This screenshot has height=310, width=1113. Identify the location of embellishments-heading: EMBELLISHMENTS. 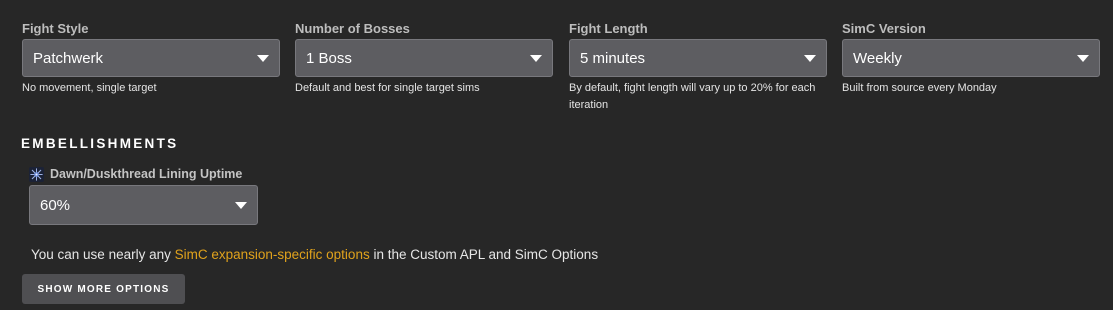
(100, 143).